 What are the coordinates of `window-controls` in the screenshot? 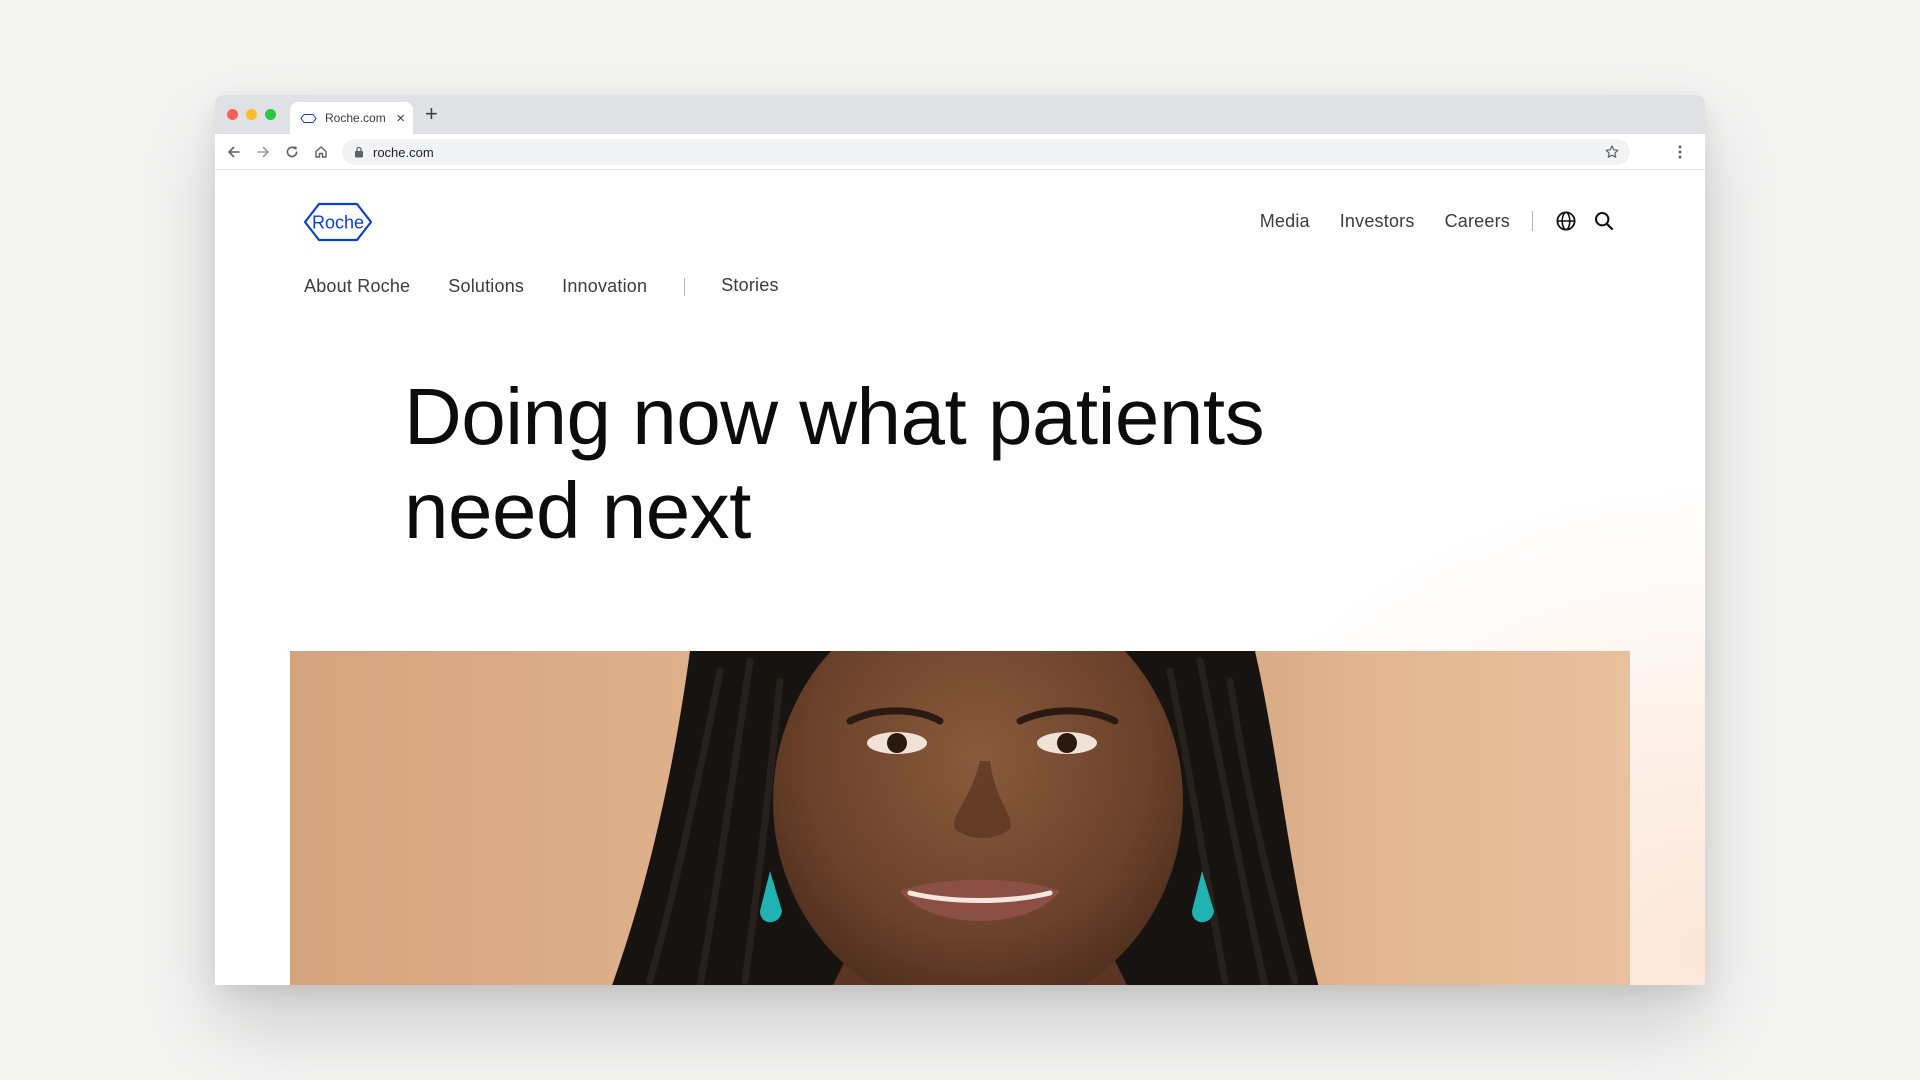 It's located at (251, 114).